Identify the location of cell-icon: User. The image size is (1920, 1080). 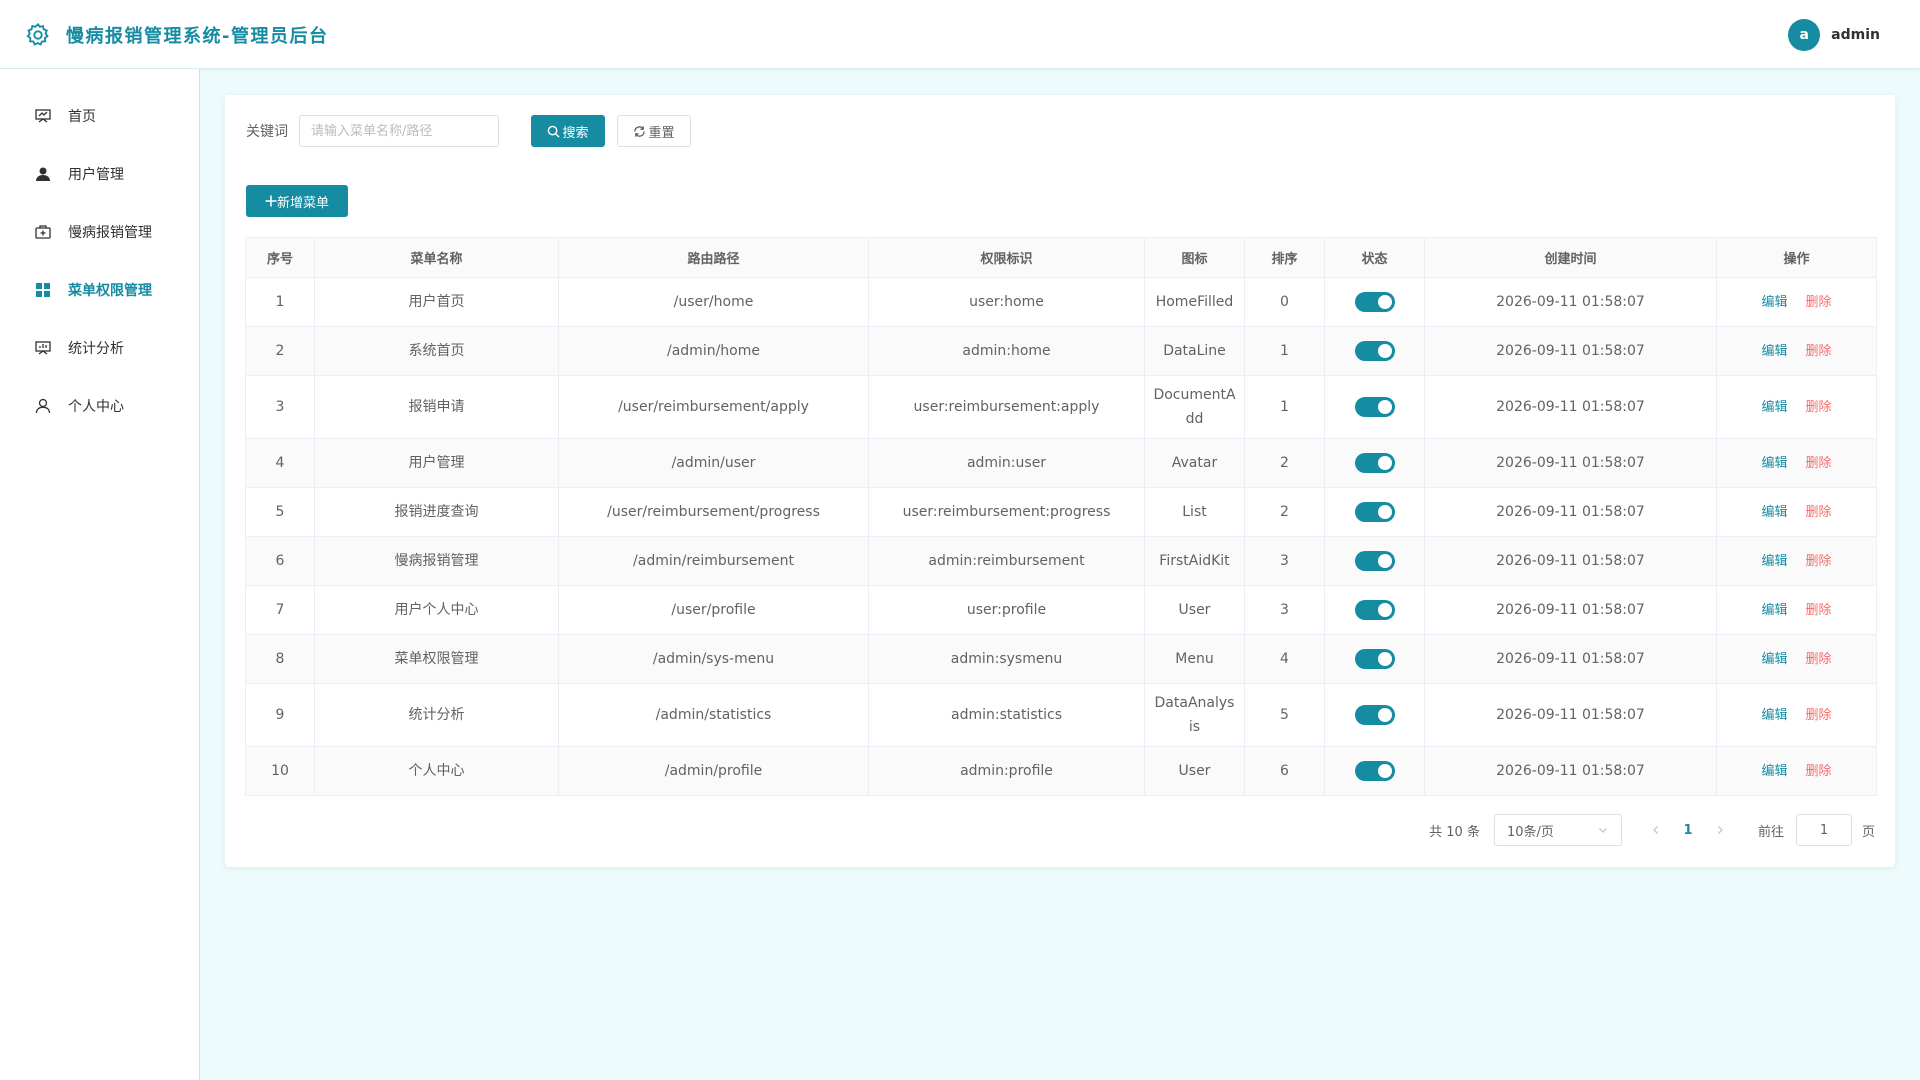
(1194, 610).